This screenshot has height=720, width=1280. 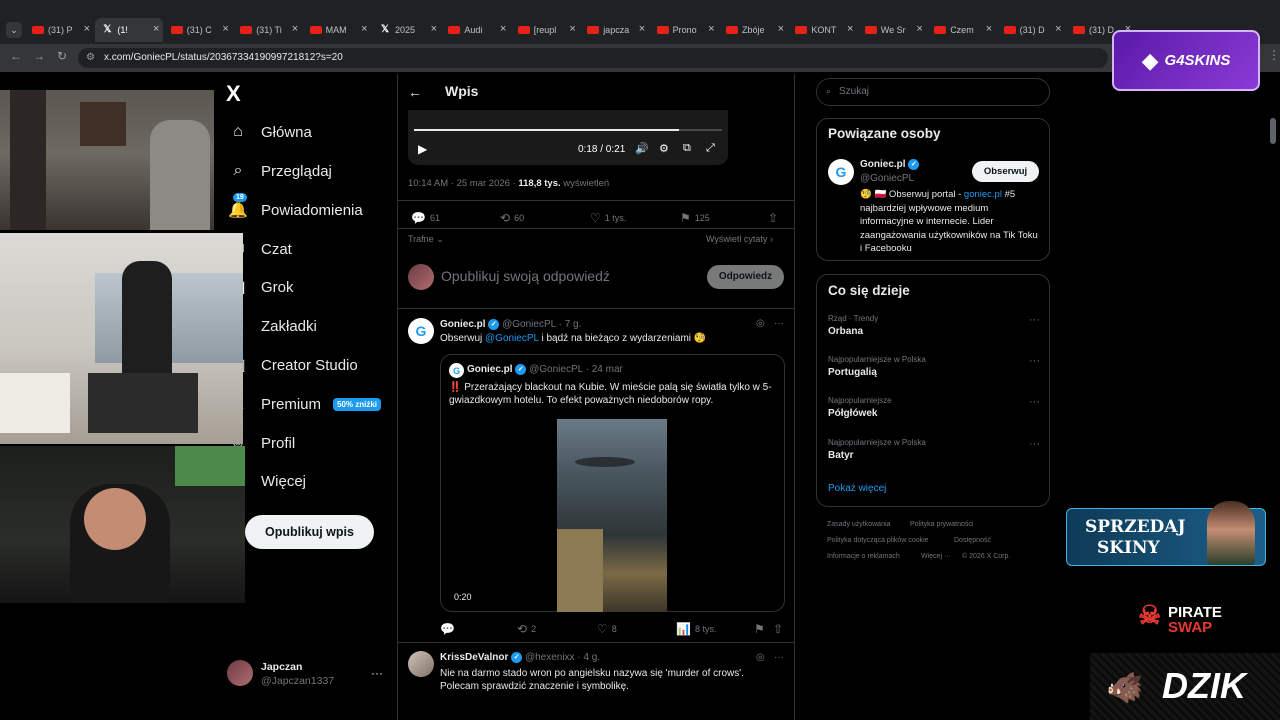 What do you see at coordinates (761, 629) in the screenshot?
I see `reply1-bookmark-action: ⚑` at bounding box center [761, 629].